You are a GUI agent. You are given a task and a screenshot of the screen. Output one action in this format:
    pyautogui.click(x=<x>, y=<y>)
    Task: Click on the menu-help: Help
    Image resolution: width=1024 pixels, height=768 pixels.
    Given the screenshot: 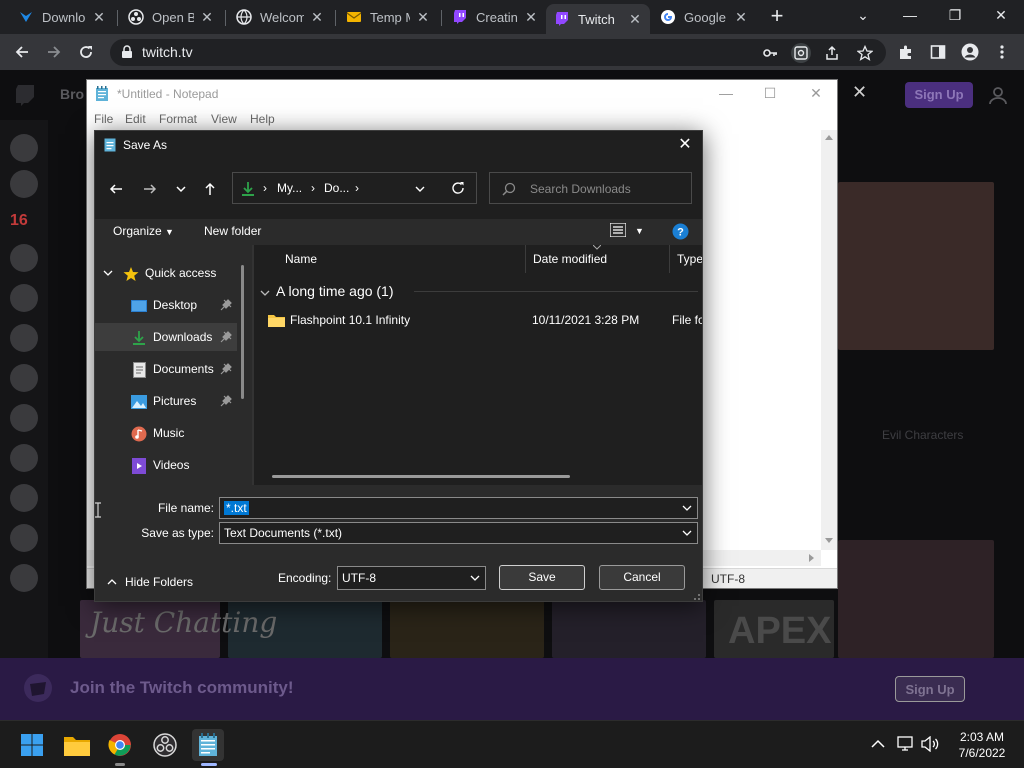 What is the action you would take?
    pyautogui.click(x=262, y=119)
    